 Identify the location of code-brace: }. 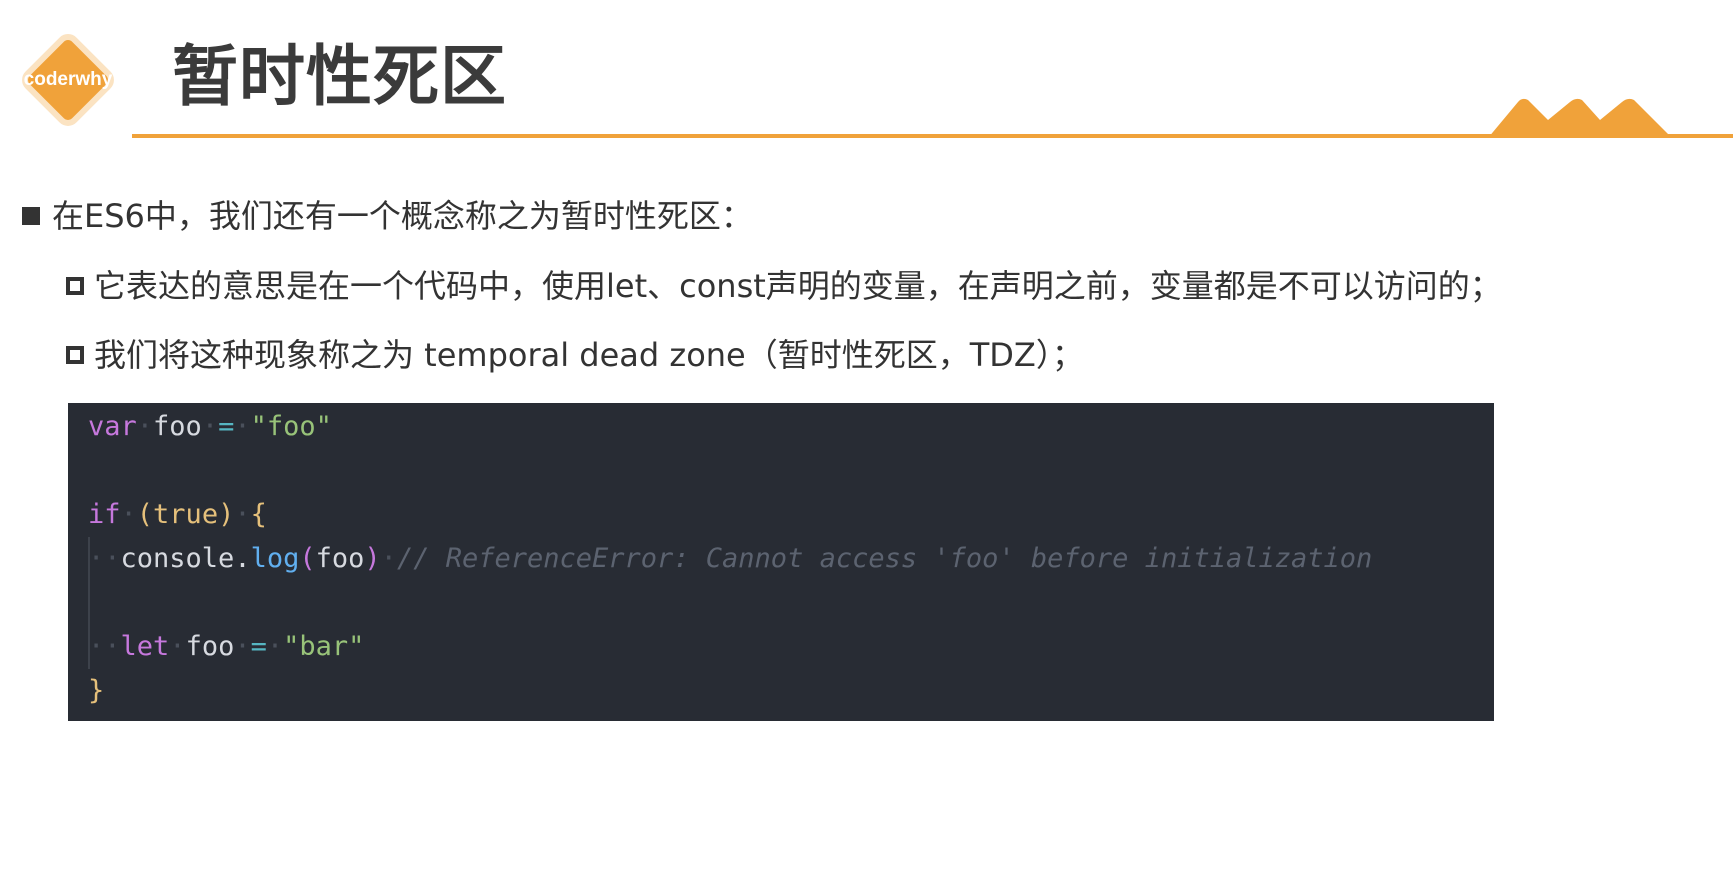
(96, 690).